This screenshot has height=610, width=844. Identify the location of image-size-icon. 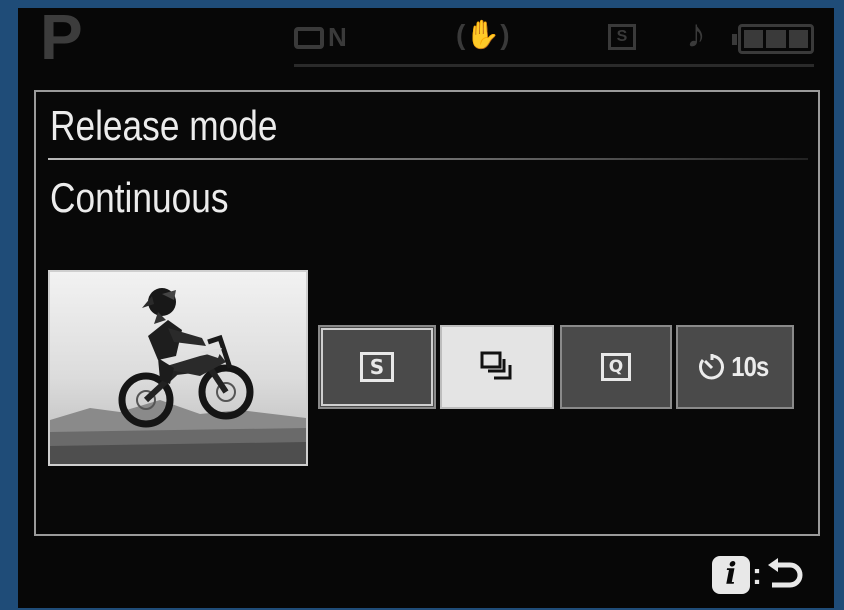
(309, 37).